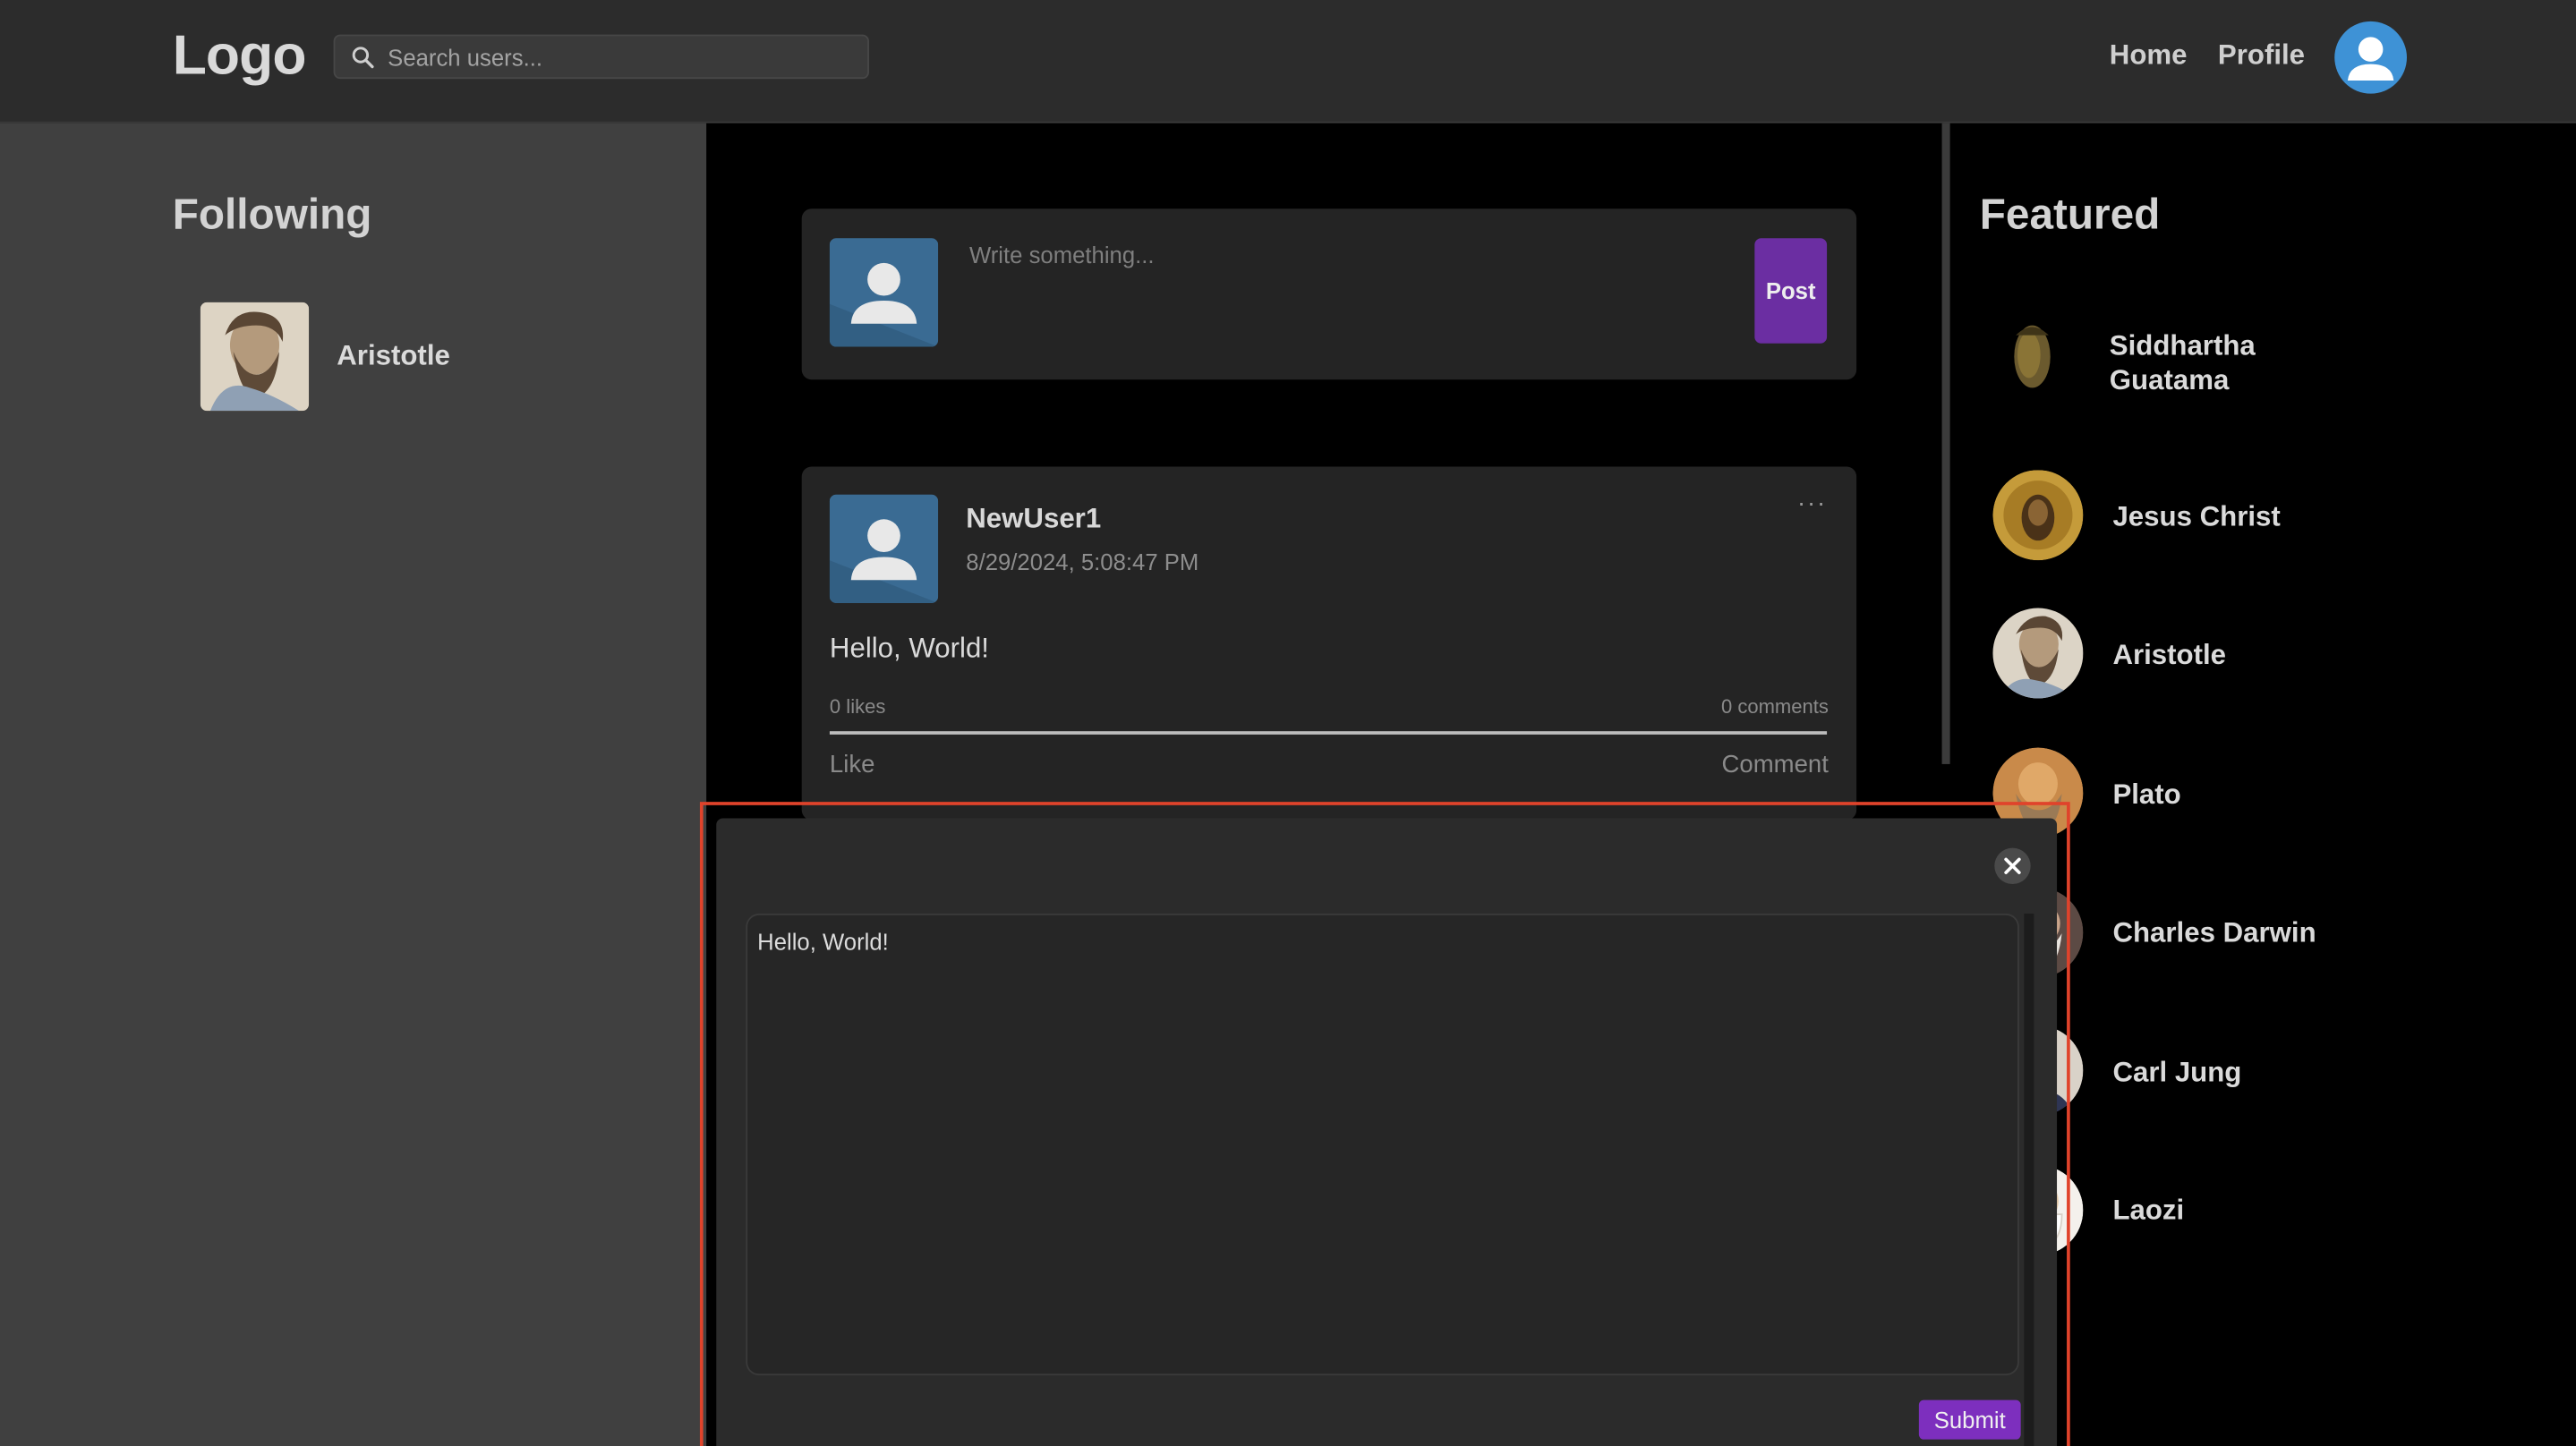 This screenshot has width=2576, height=1446. I want to click on post-author-avatar, so click(884, 548).